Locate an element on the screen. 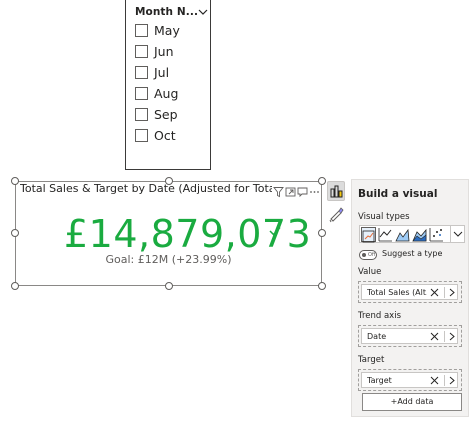 This screenshot has width=474, height=424. slicer-item-aug: Aug is located at coordinates (170, 94).